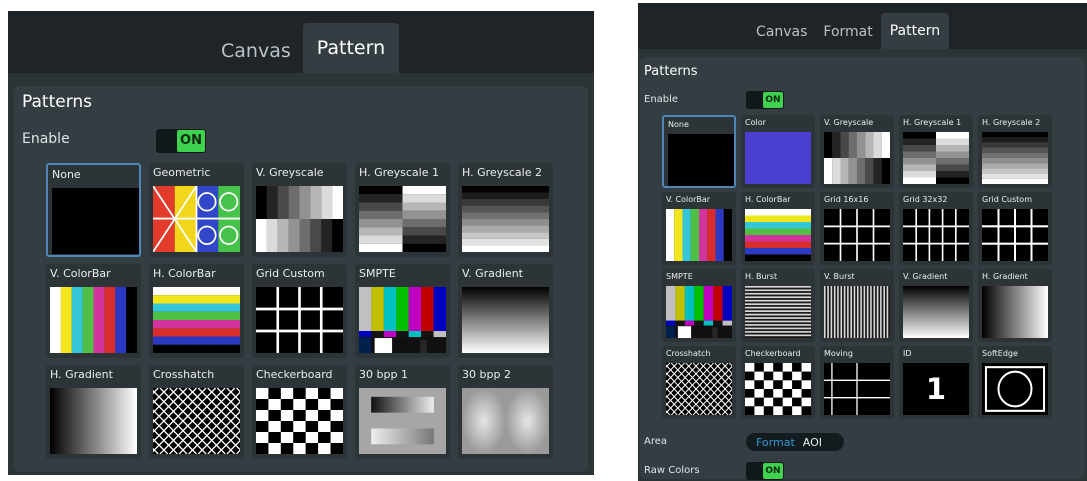  Describe the element at coordinates (377, 273) in the screenshot. I see `pattern-tile-label: SMPTE` at that location.